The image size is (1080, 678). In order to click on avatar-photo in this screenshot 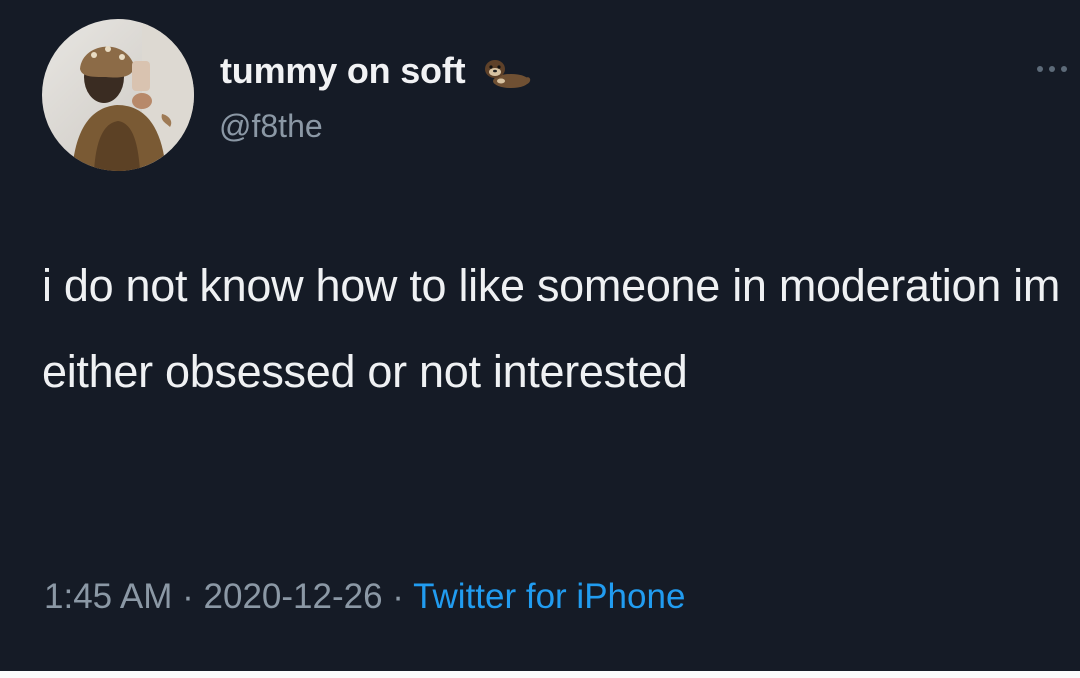, I will do `click(118, 95)`.